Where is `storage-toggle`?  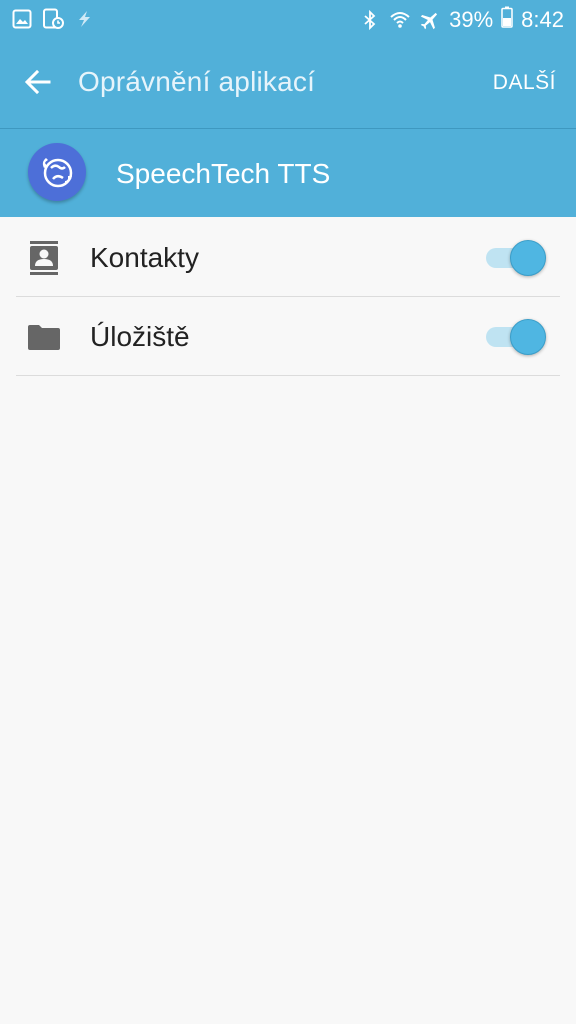 storage-toggle is located at coordinates (517, 337).